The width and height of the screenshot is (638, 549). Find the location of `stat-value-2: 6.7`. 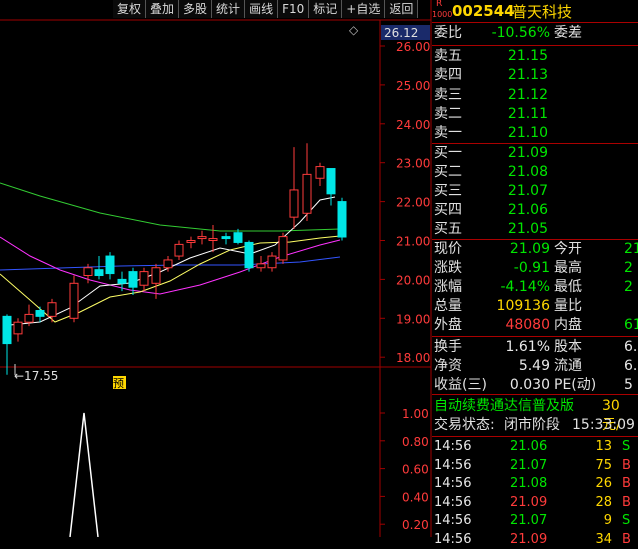

stat-value-2: 6.7 is located at coordinates (631, 366).